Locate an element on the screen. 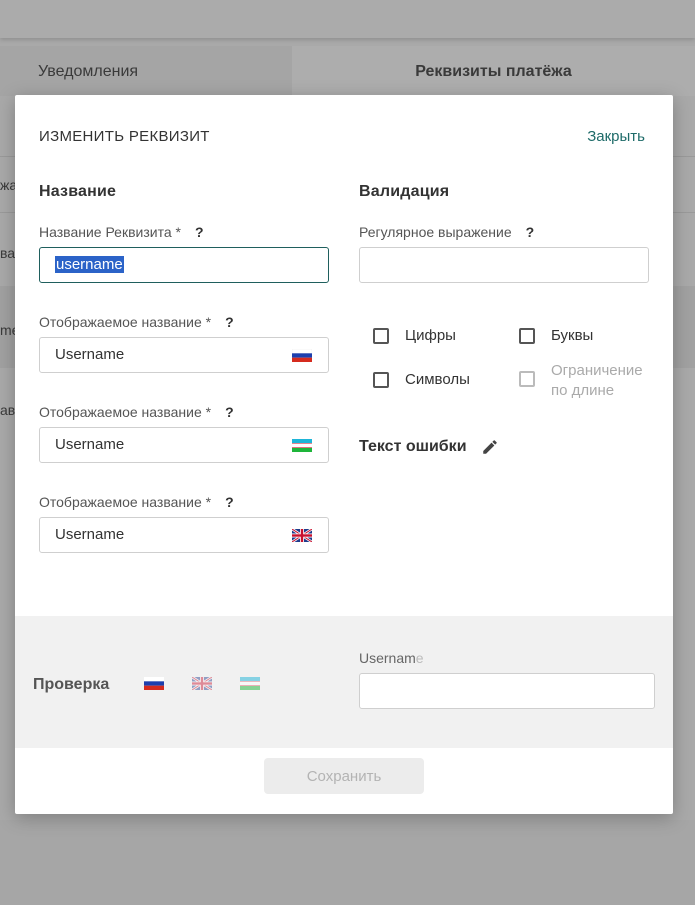 The image size is (695, 905). check-label: Проверка is located at coordinates (71, 684).